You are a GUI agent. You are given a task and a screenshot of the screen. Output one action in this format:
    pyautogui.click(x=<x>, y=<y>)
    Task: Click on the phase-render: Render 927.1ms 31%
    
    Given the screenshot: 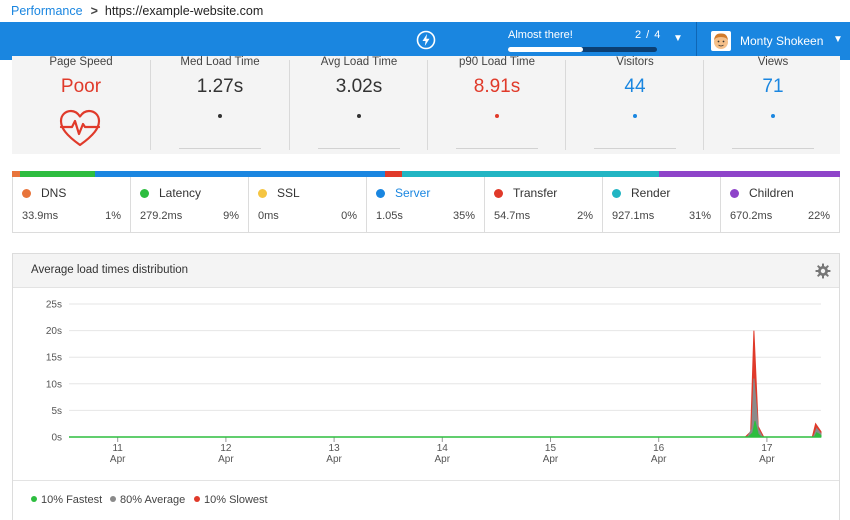 What is the action you would take?
    pyautogui.click(x=662, y=204)
    